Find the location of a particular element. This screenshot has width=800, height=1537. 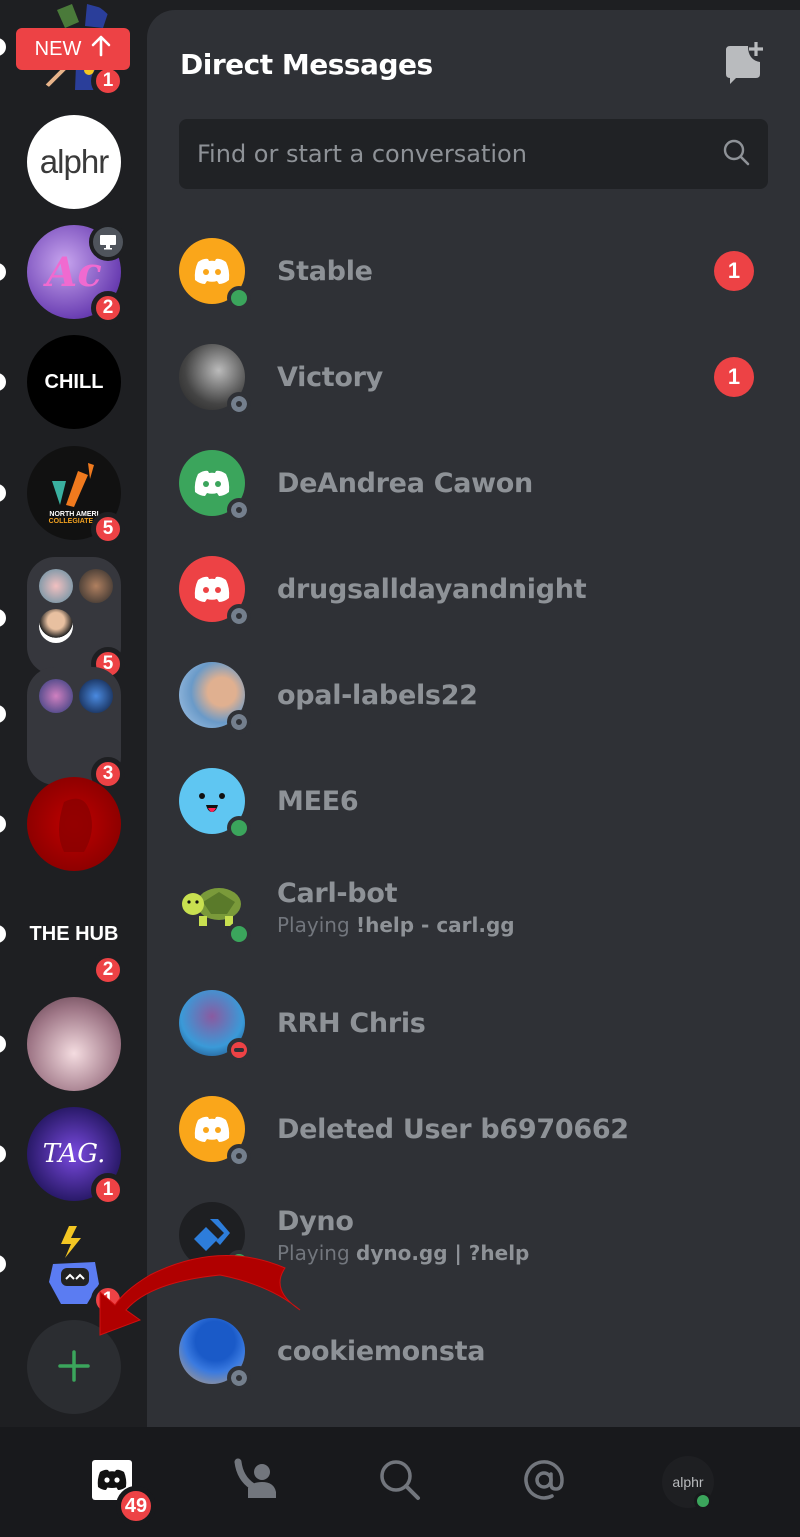

dm-name: drugsalldayandnight is located at coordinates (432, 589).